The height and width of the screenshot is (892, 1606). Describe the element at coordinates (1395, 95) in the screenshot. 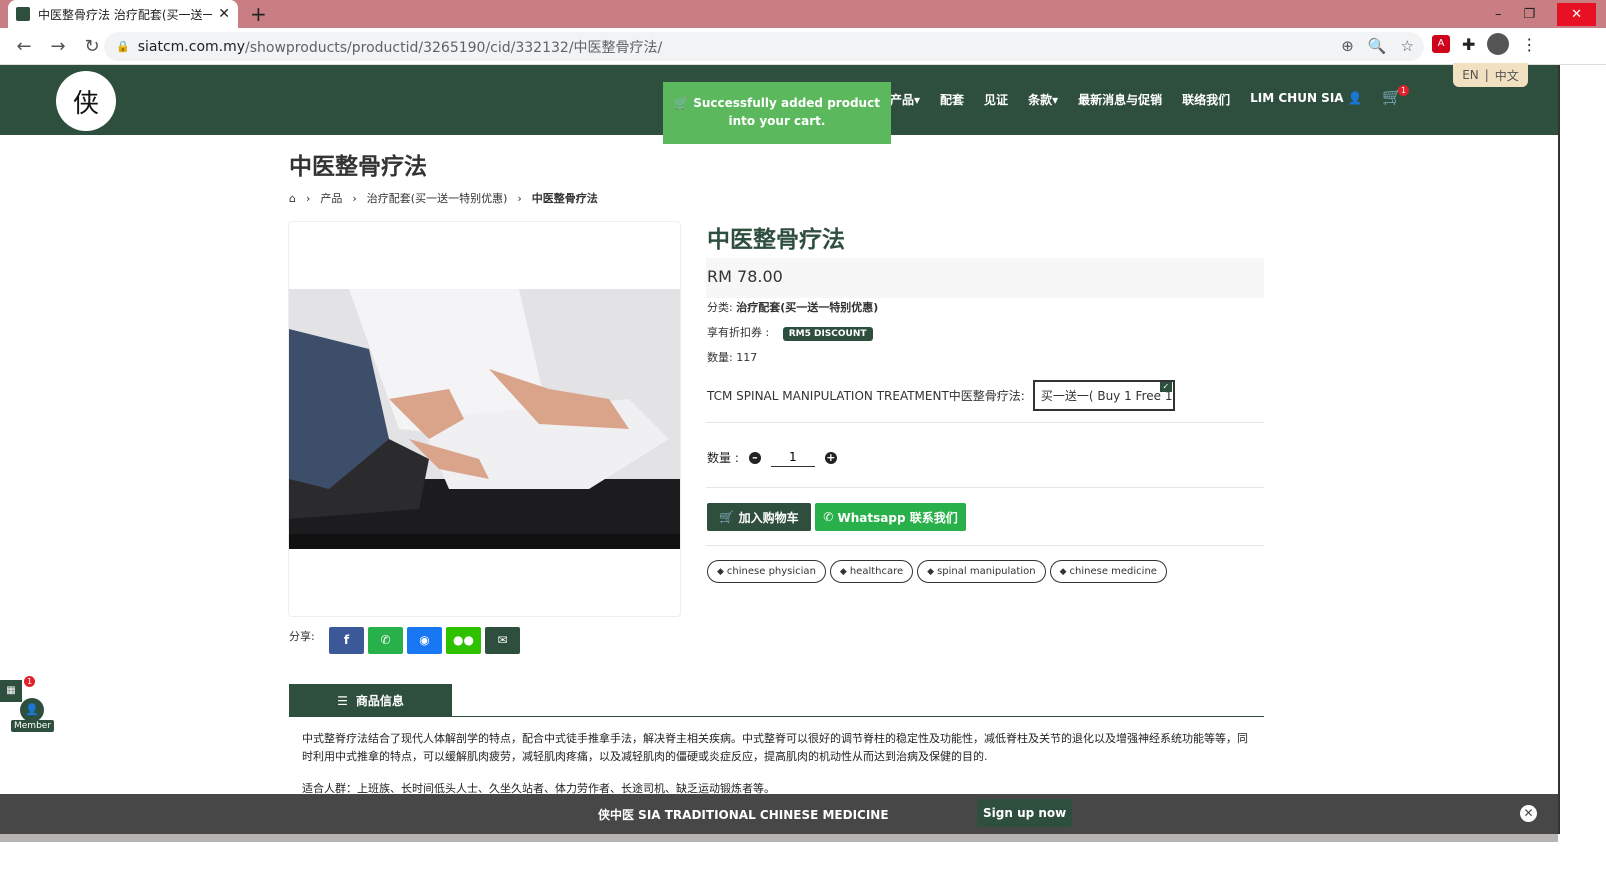

I see `cart-icon: 🛒 1` at that location.